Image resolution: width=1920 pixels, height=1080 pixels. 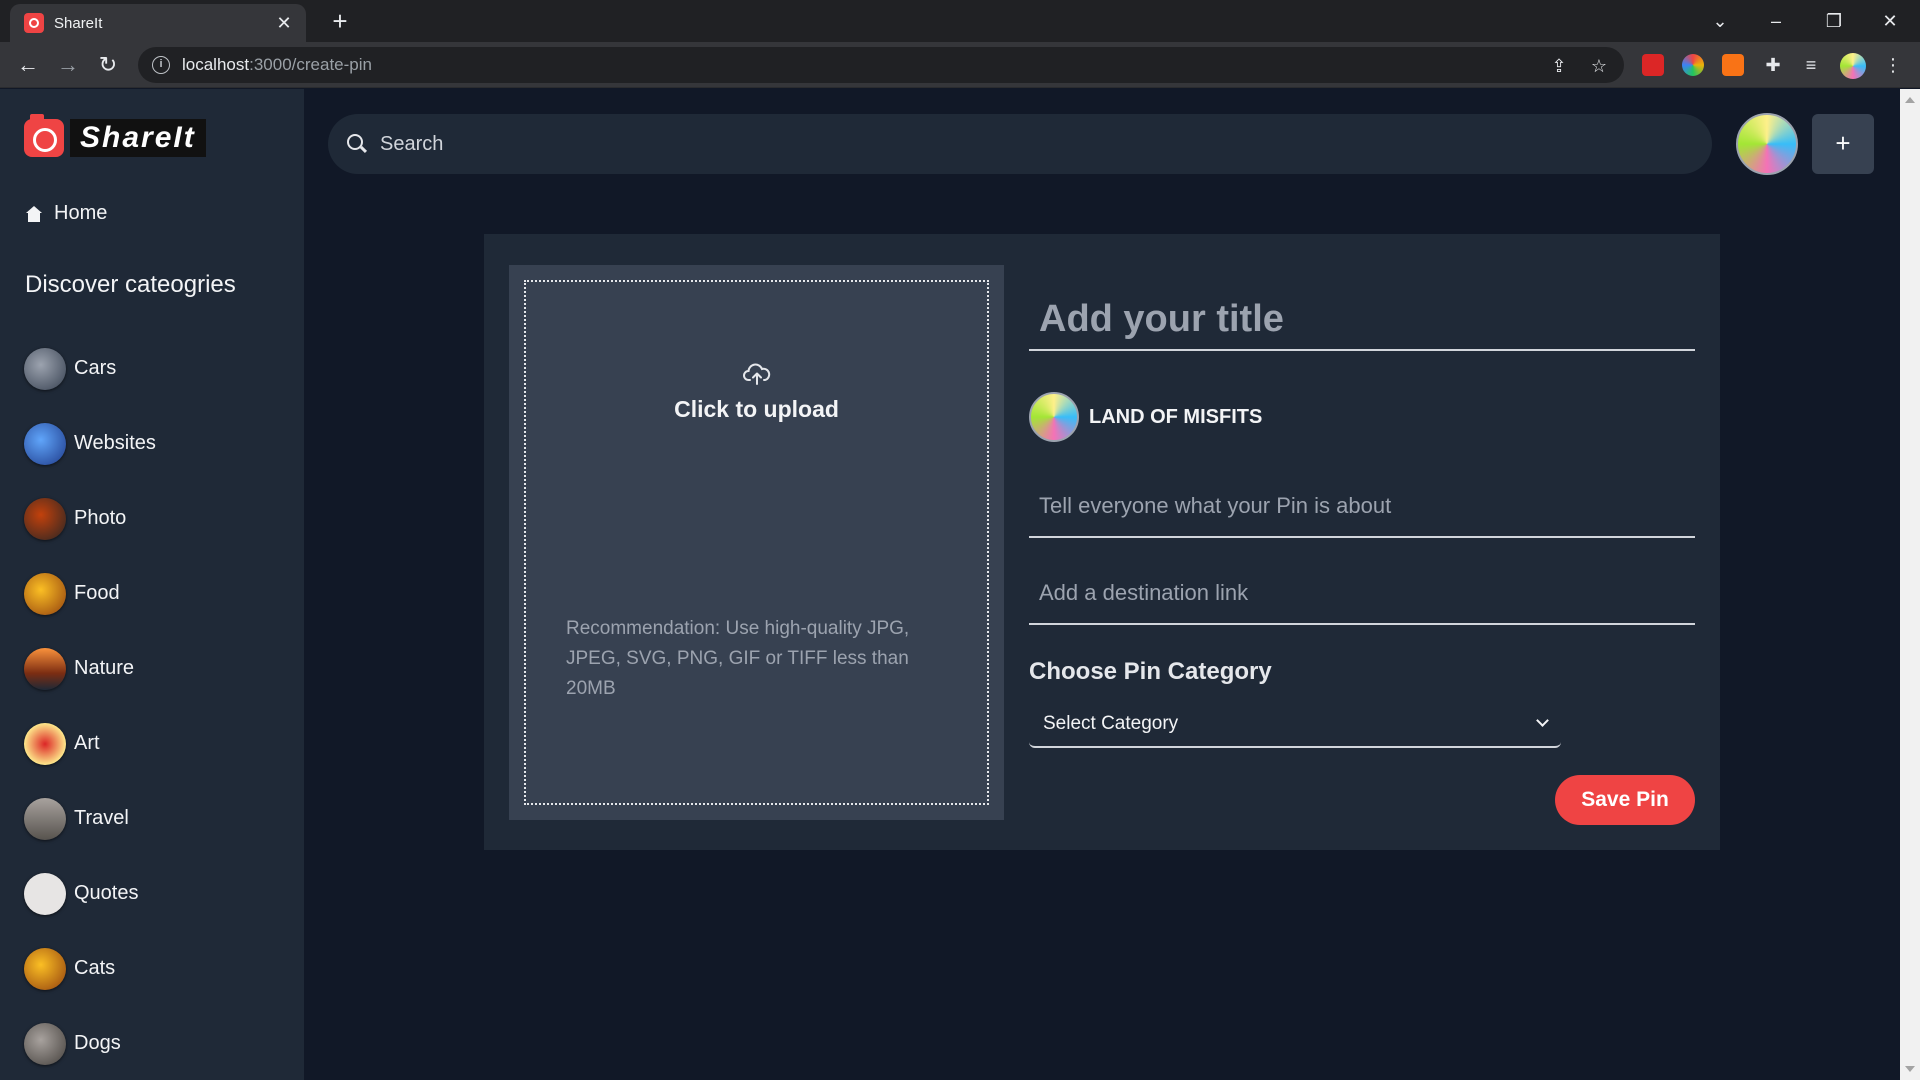 What do you see at coordinates (161, 65) in the screenshot?
I see `site-info-icon: i` at bounding box center [161, 65].